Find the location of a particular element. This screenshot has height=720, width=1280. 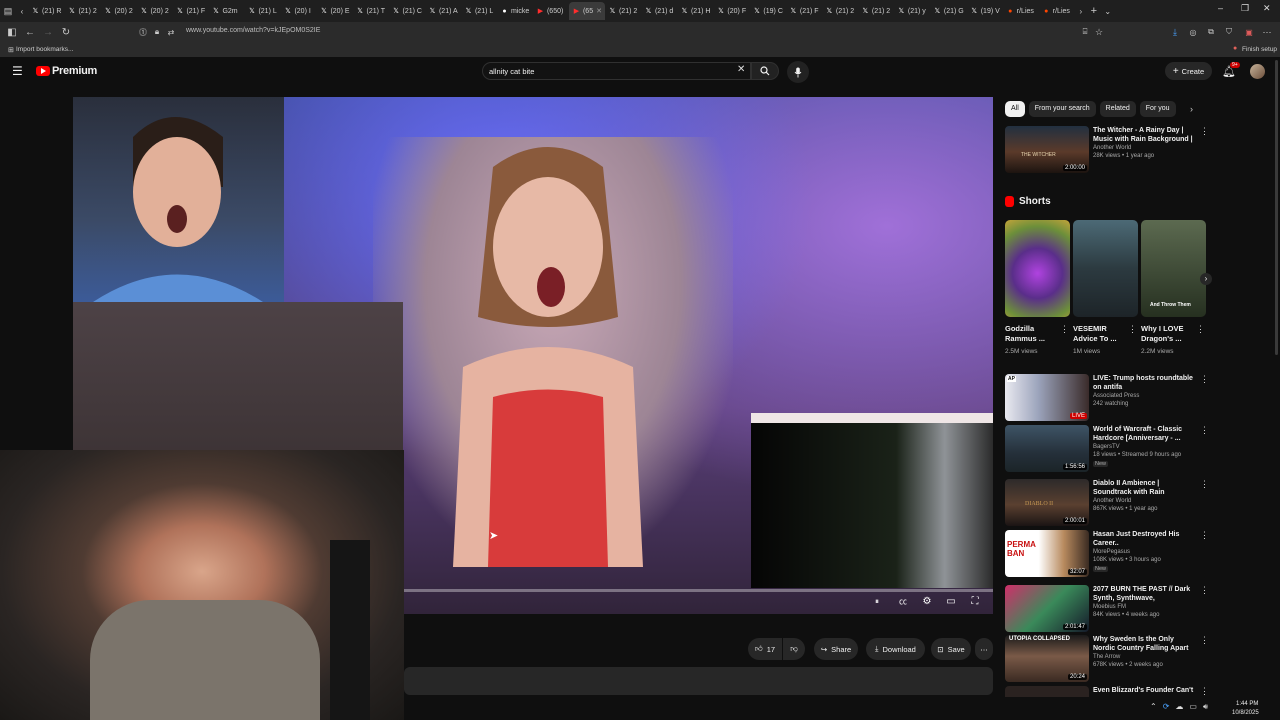

like-button: 👍︎ 17 is located at coordinates (765, 649).